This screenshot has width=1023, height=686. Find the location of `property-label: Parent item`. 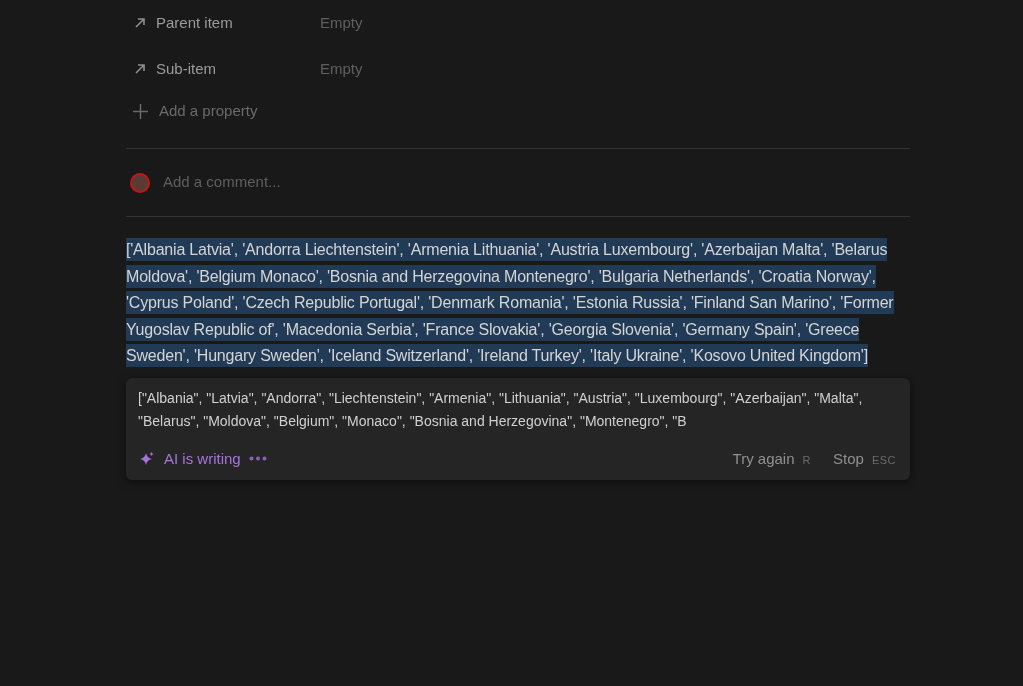

property-label: Parent item is located at coordinates (194, 23).